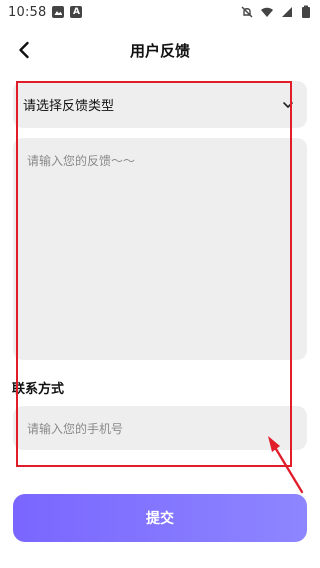 This screenshot has height=568, width=320. Describe the element at coordinates (160, 12) in the screenshot. I see `status-bar: 10:58 A` at that location.